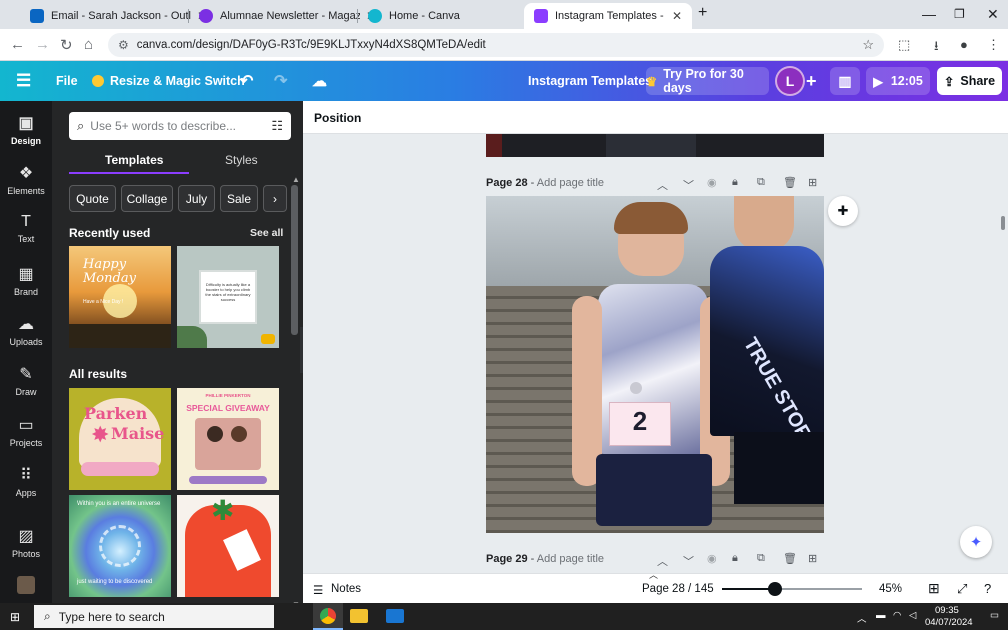 The image size is (1008, 630). What do you see at coordinates (120, 297) in the screenshot?
I see `template-thumb-happy-monday: Happy Monday Have a Nice Day !` at bounding box center [120, 297].